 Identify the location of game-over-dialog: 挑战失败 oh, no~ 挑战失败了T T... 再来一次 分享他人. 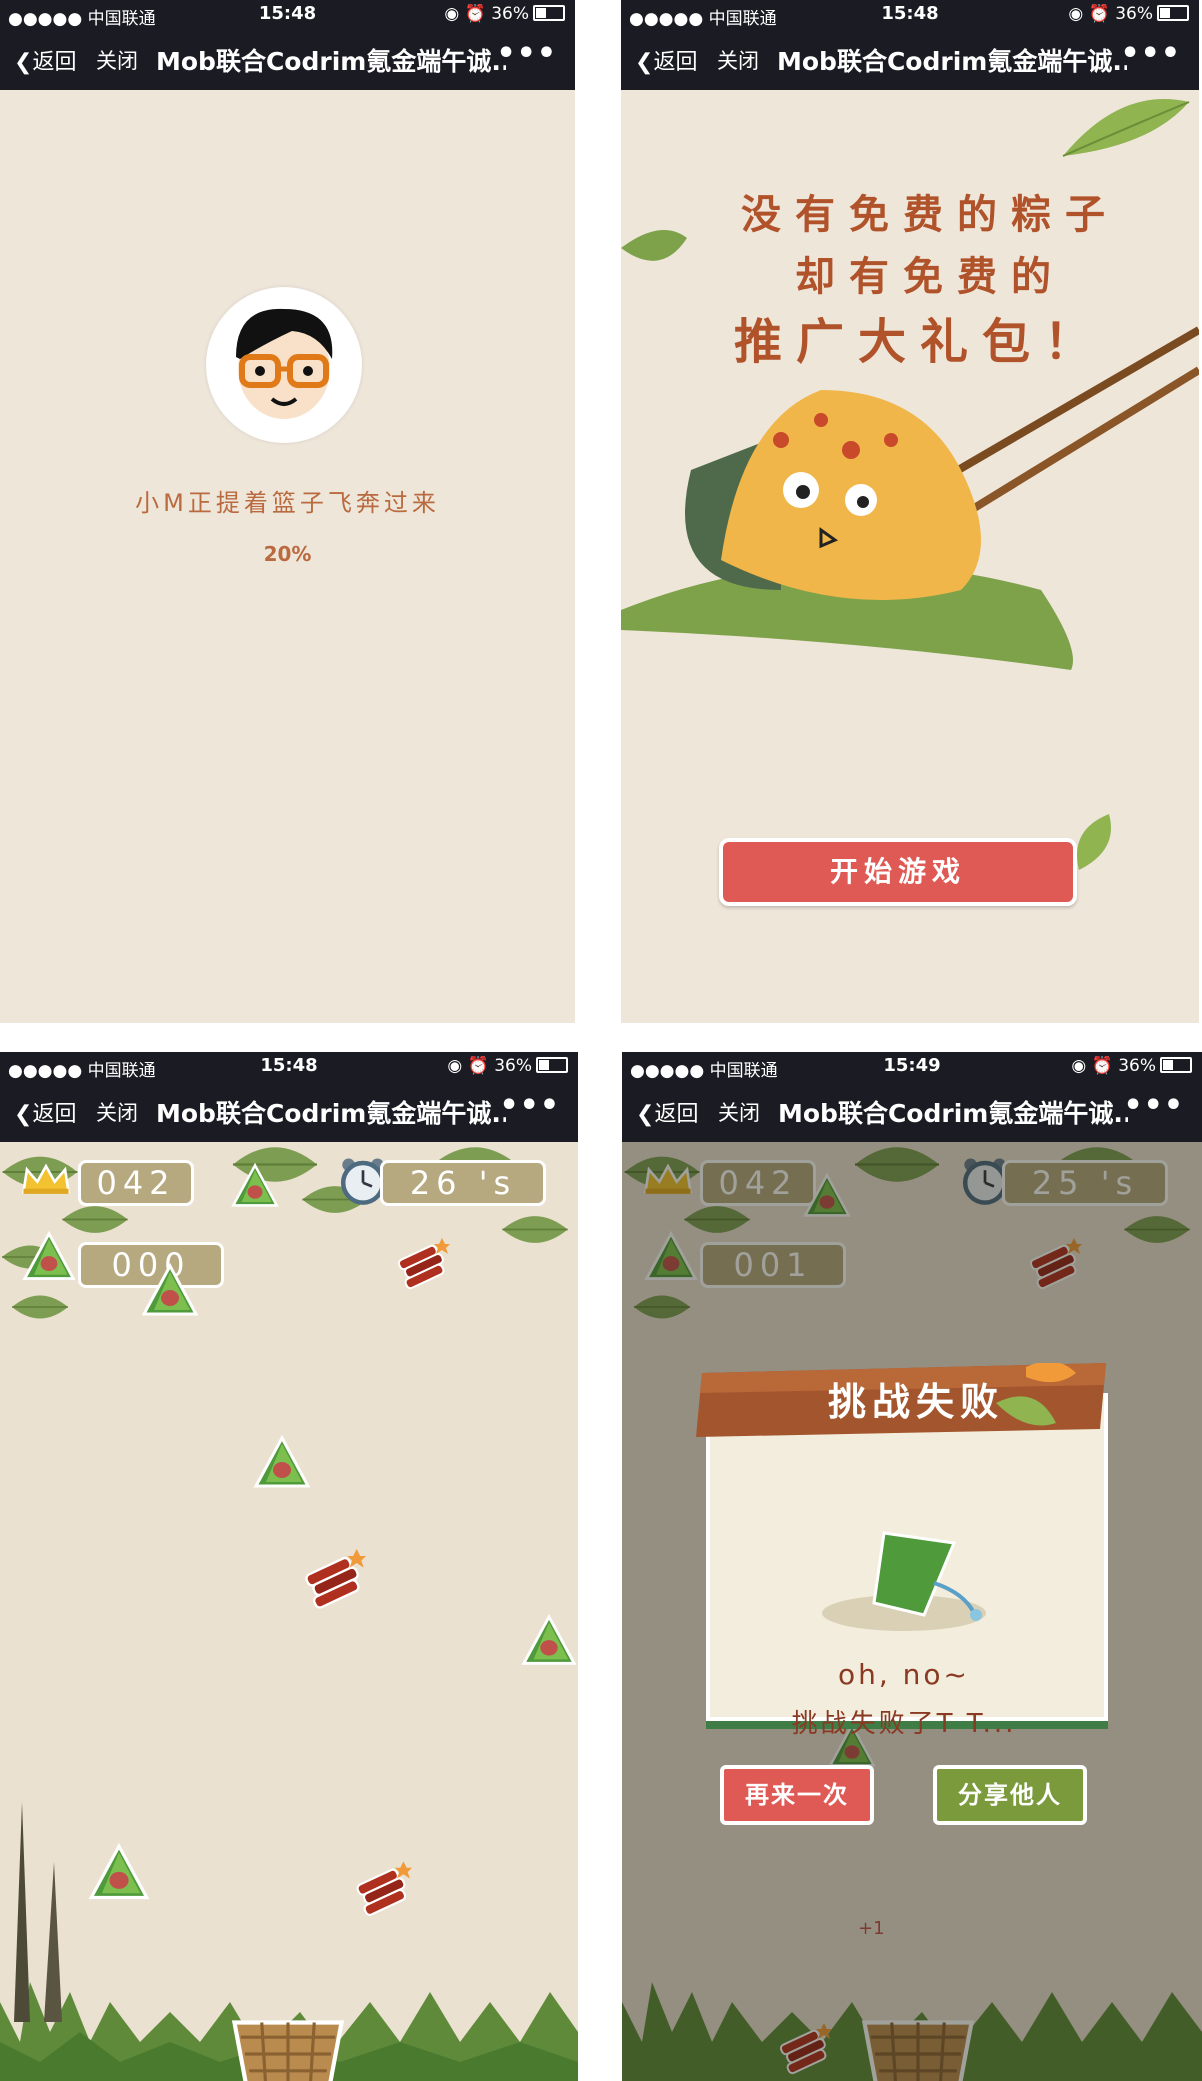
(904, 1574).